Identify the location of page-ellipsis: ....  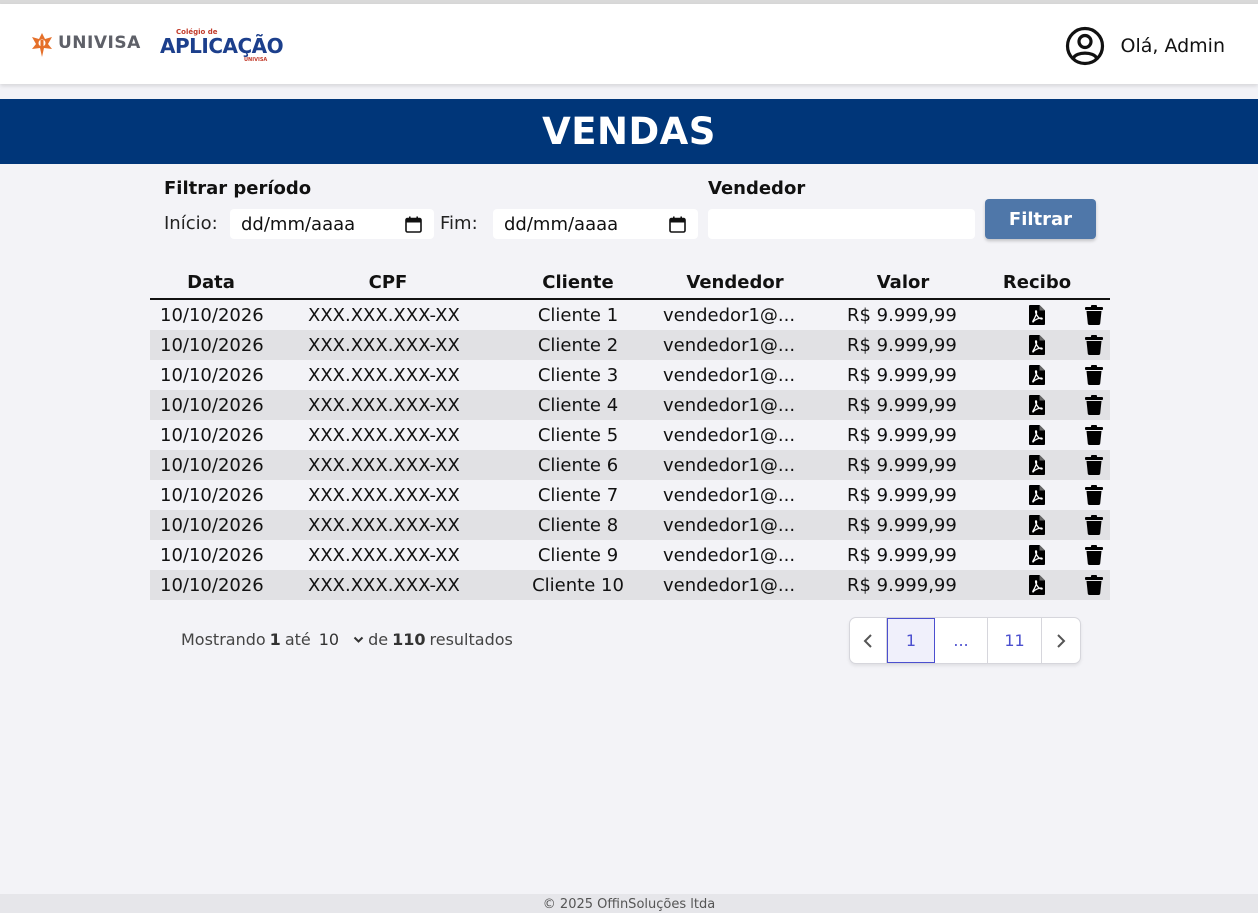
(961, 640).